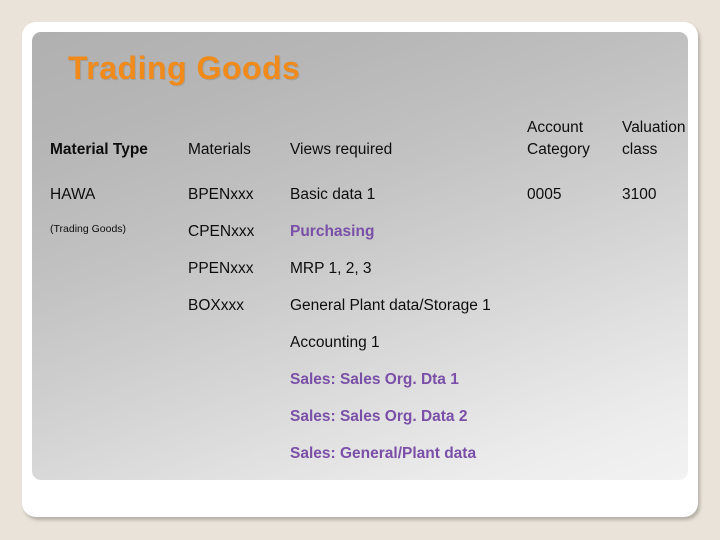  I want to click on column-header-account-category-line2: Category, so click(558, 149).